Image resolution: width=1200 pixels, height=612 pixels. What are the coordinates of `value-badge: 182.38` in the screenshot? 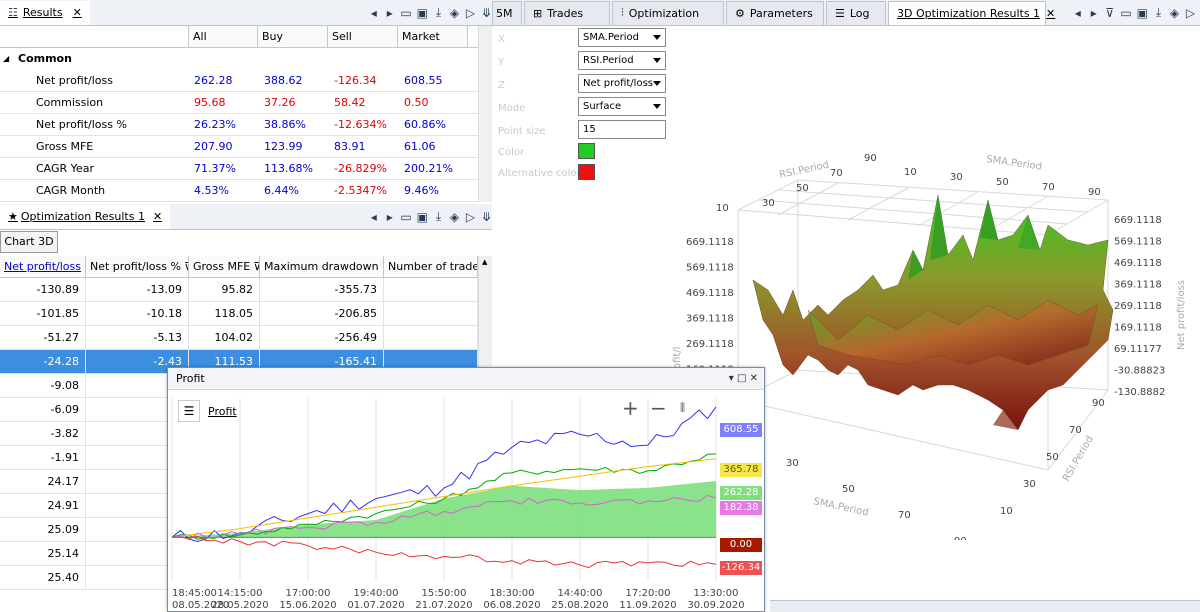 It's located at (741, 508).